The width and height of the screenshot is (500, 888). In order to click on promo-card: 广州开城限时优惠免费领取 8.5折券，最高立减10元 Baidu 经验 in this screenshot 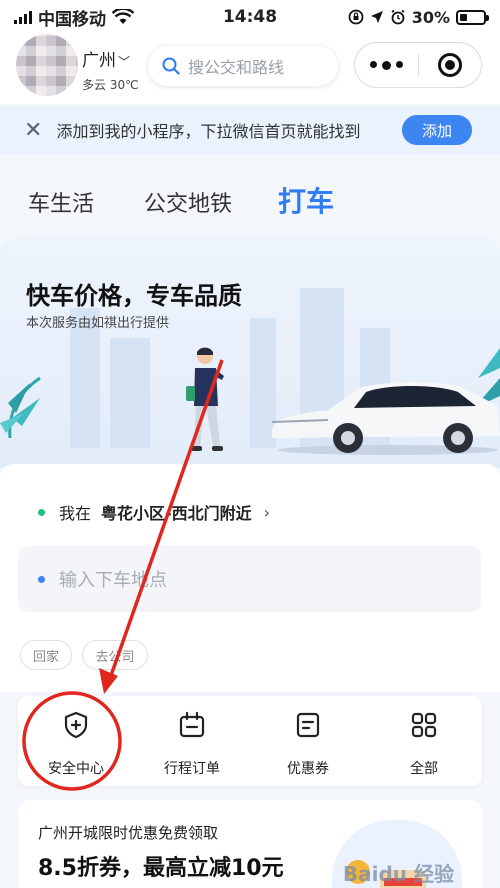, I will do `click(250, 844)`.